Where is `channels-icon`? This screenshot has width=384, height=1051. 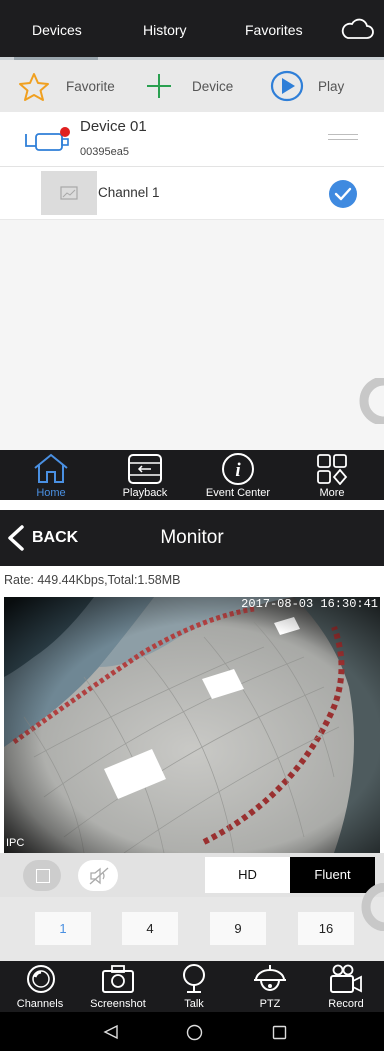 channels-icon is located at coordinates (41, 979).